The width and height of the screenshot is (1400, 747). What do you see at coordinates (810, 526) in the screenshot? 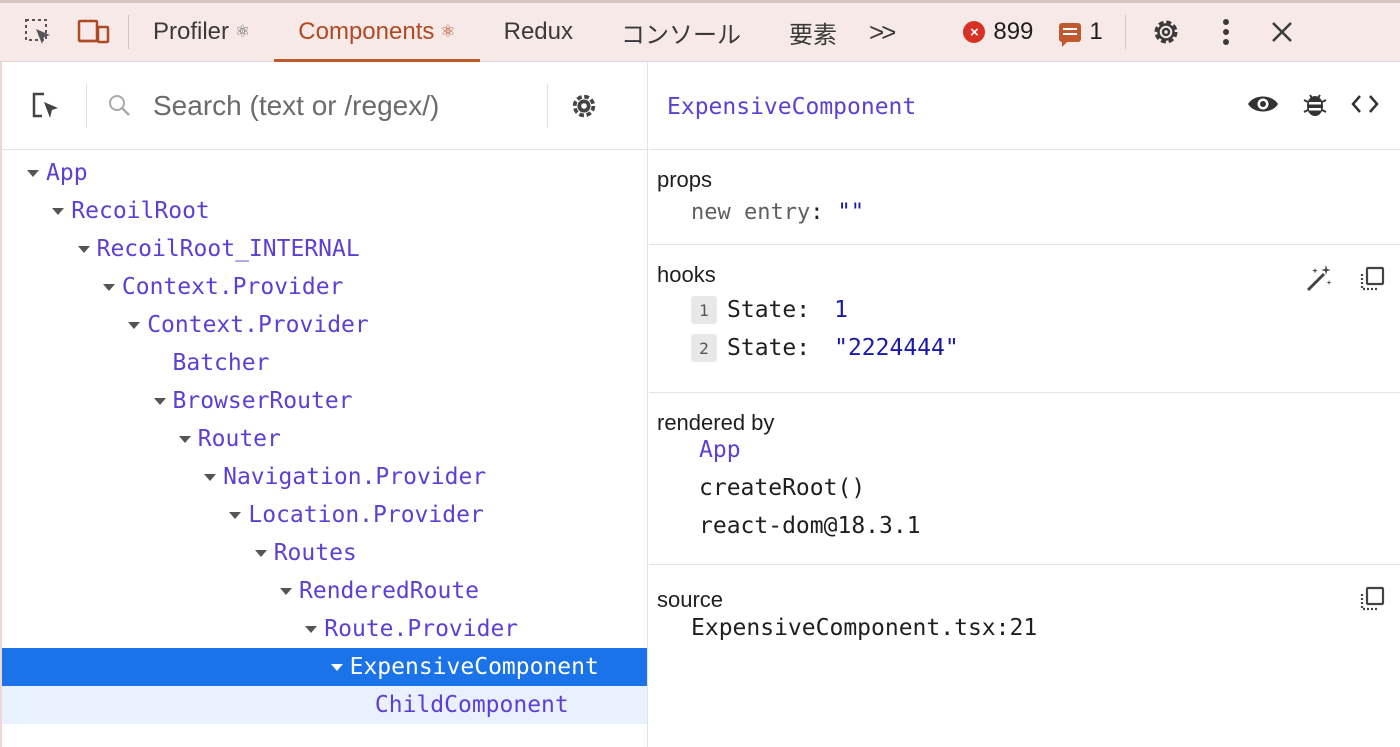
I see `renderer-version: react-dom@18.3.1` at bounding box center [810, 526].